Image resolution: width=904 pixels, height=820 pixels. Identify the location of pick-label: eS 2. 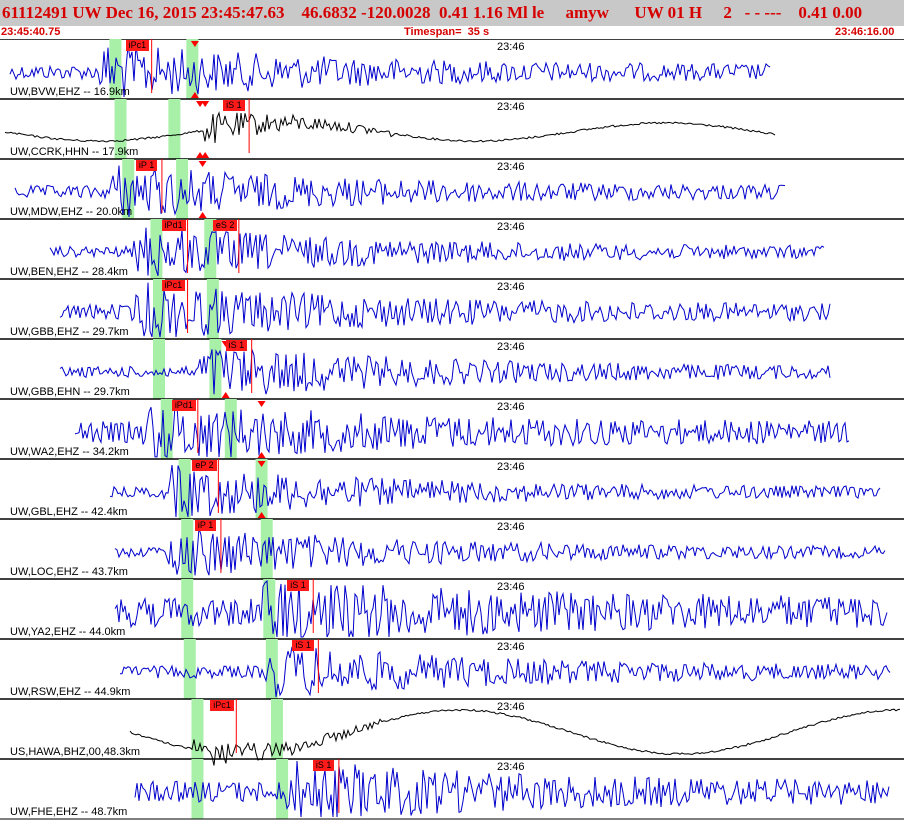
(225, 225).